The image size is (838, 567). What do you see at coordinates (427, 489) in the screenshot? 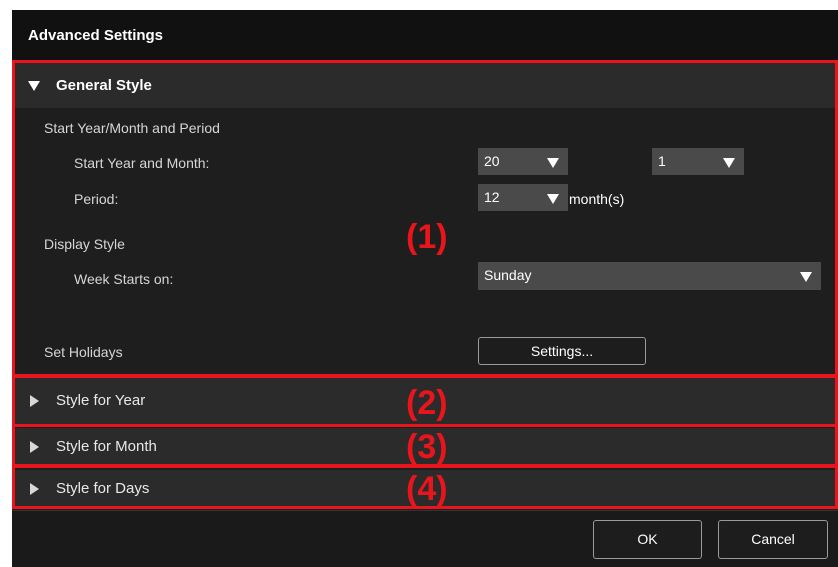
I see `annotation-label-4: (4)` at bounding box center [427, 489].